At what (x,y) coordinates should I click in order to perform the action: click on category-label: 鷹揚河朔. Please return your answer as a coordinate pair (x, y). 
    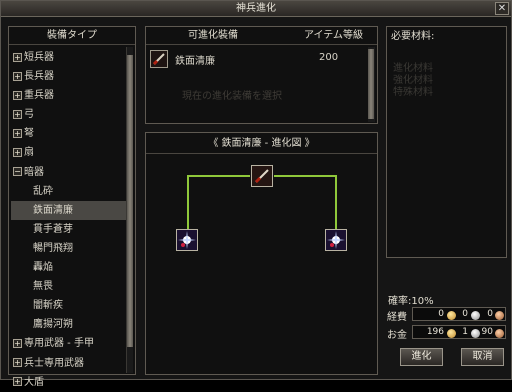
    Looking at the image, I should click on (53, 325).